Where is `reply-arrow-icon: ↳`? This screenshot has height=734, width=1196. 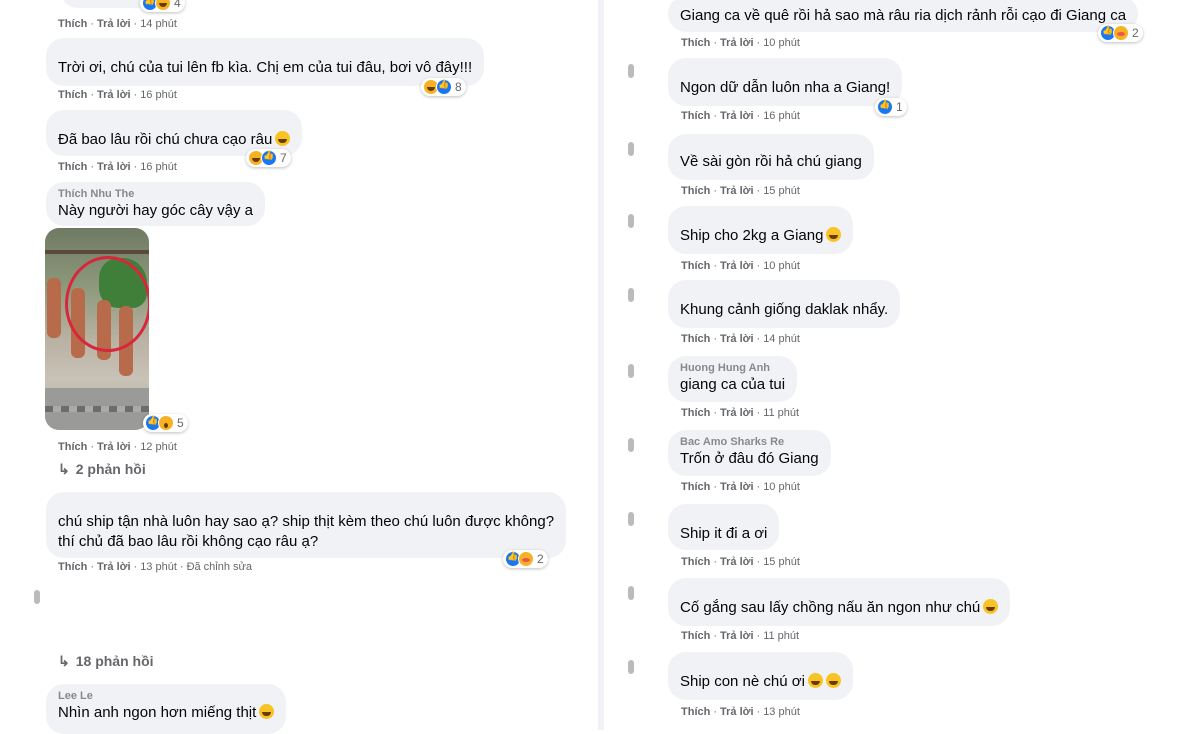 reply-arrow-icon: ↳ is located at coordinates (64, 469).